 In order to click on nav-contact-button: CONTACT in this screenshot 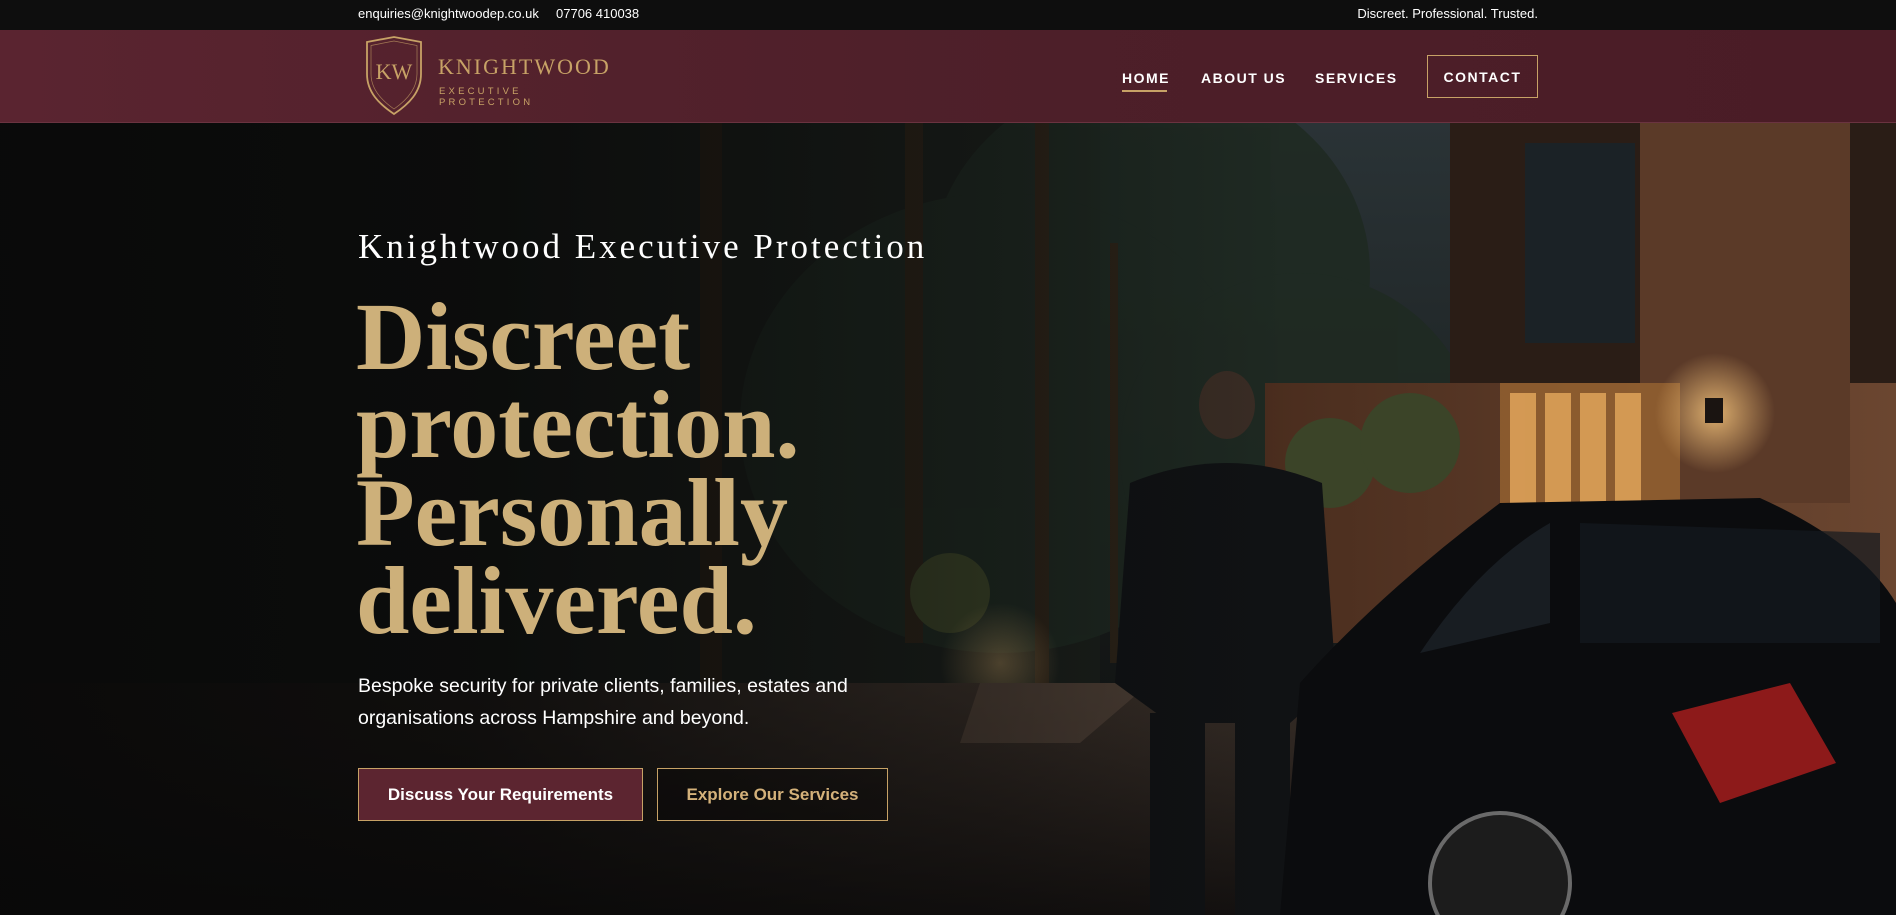, I will do `click(1482, 76)`.